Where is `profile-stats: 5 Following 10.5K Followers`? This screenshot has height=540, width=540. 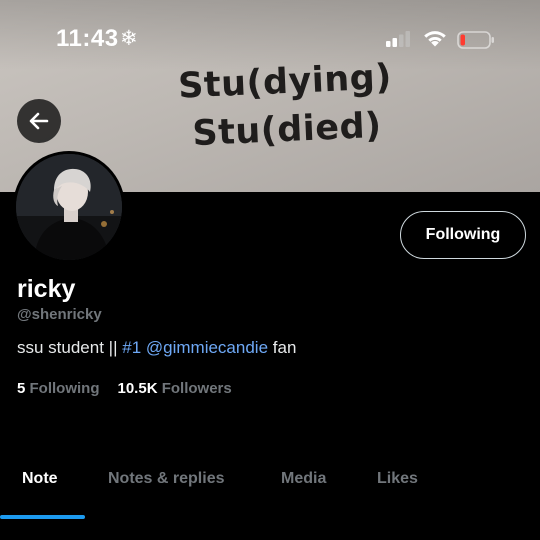
profile-stats: 5 Following 10.5K Followers is located at coordinates (124, 388).